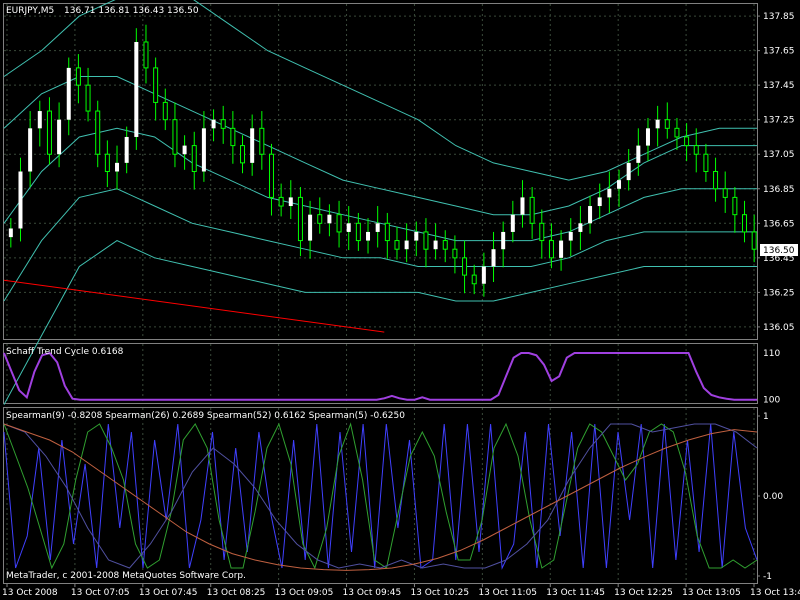  What do you see at coordinates (779, 17) in the screenshot?
I see `price-tick-label: 137.85` at bounding box center [779, 17].